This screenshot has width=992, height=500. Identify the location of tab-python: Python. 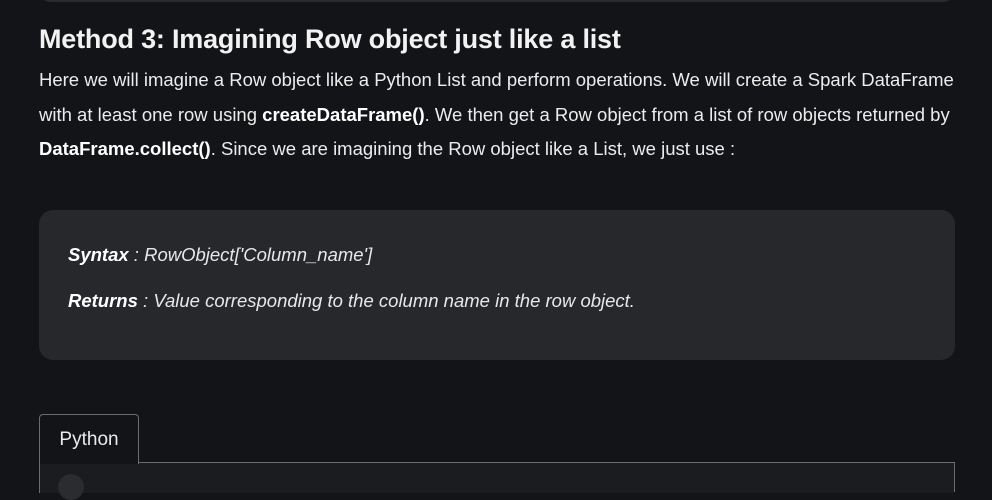
(89, 439).